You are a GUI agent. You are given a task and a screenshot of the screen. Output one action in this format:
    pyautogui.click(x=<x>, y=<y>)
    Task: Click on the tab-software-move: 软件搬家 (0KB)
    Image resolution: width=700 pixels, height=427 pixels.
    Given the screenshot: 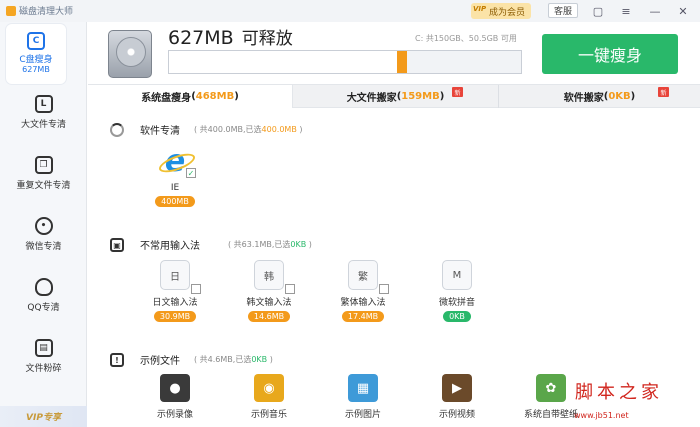 What is the action you would take?
    pyautogui.click(x=599, y=96)
    